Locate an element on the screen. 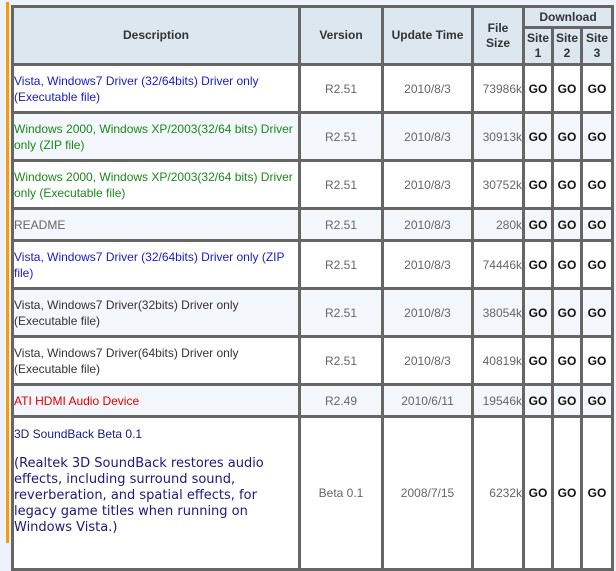 The width and height of the screenshot is (616, 571). row-file-size: 74446k is located at coordinates (498, 264).